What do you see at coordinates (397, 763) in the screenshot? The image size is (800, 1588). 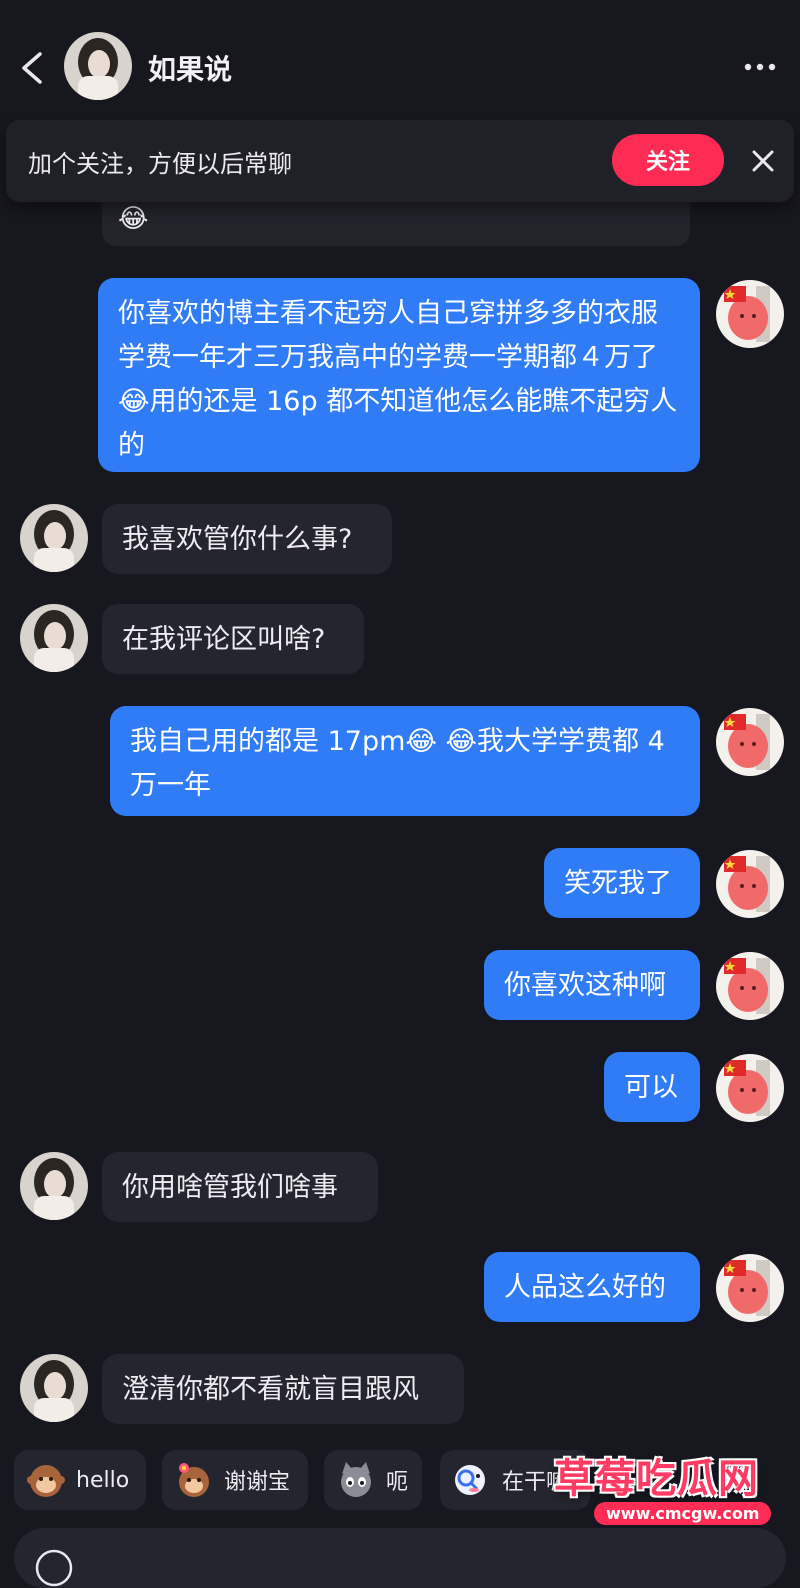 I see `message-text: 我自己用的都是 17pm😂 😂我大学学费都 4万一年` at bounding box center [397, 763].